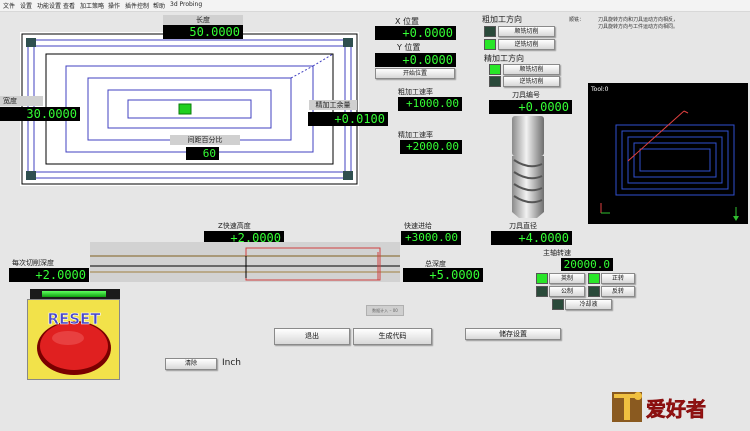 This screenshot has height=431, width=750. I want to click on rough-climb-led, so click(490, 31).